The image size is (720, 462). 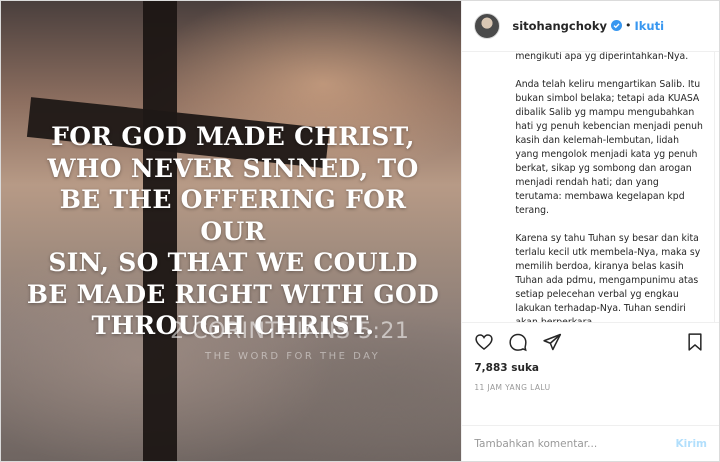 What do you see at coordinates (695, 342) in the screenshot?
I see `bookmark-icon` at bounding box center [695, 342].